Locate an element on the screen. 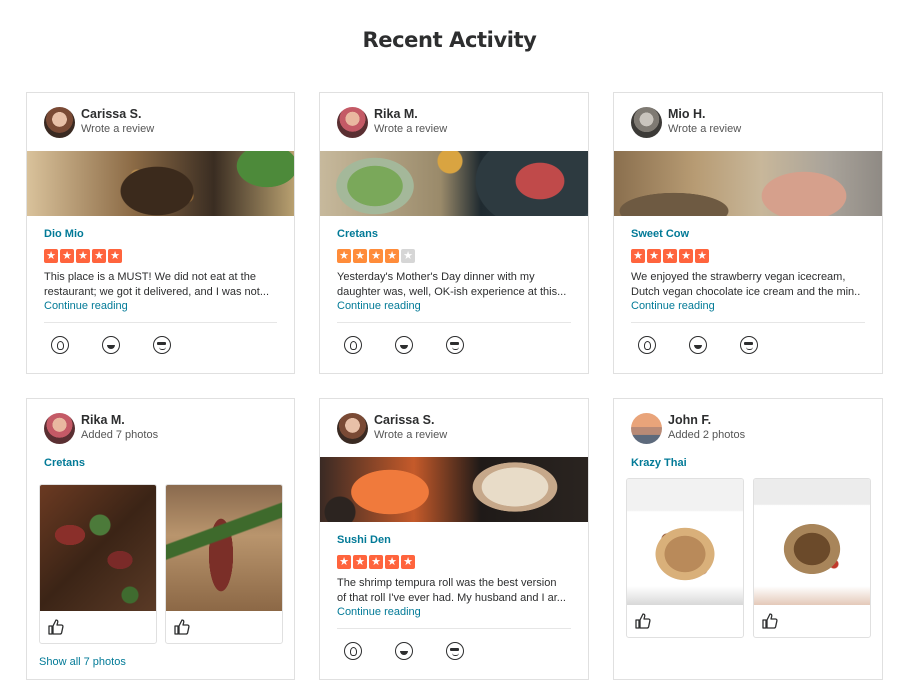  activity-type: Added 2 photos is located at coordinates (707, 435).